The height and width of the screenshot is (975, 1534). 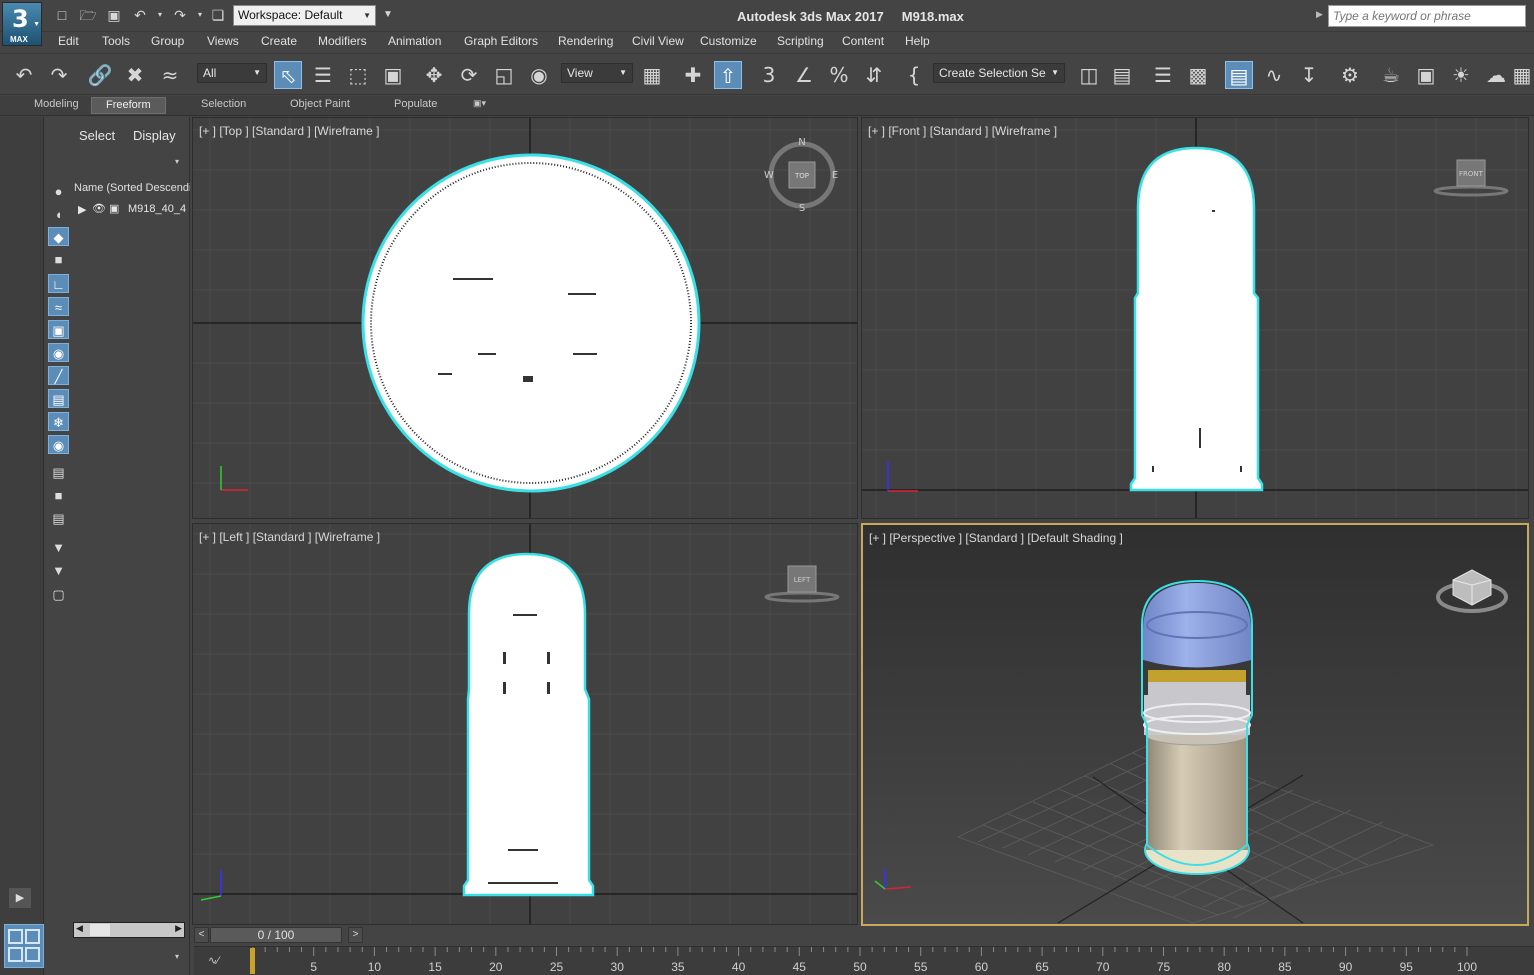 What do you see at coordinates (289, 537) in the screenshot?
I see `viewport-label-left: [+ ] [Left ] [Standard ] [Wireframe ]` at bounding box center [289, 537].